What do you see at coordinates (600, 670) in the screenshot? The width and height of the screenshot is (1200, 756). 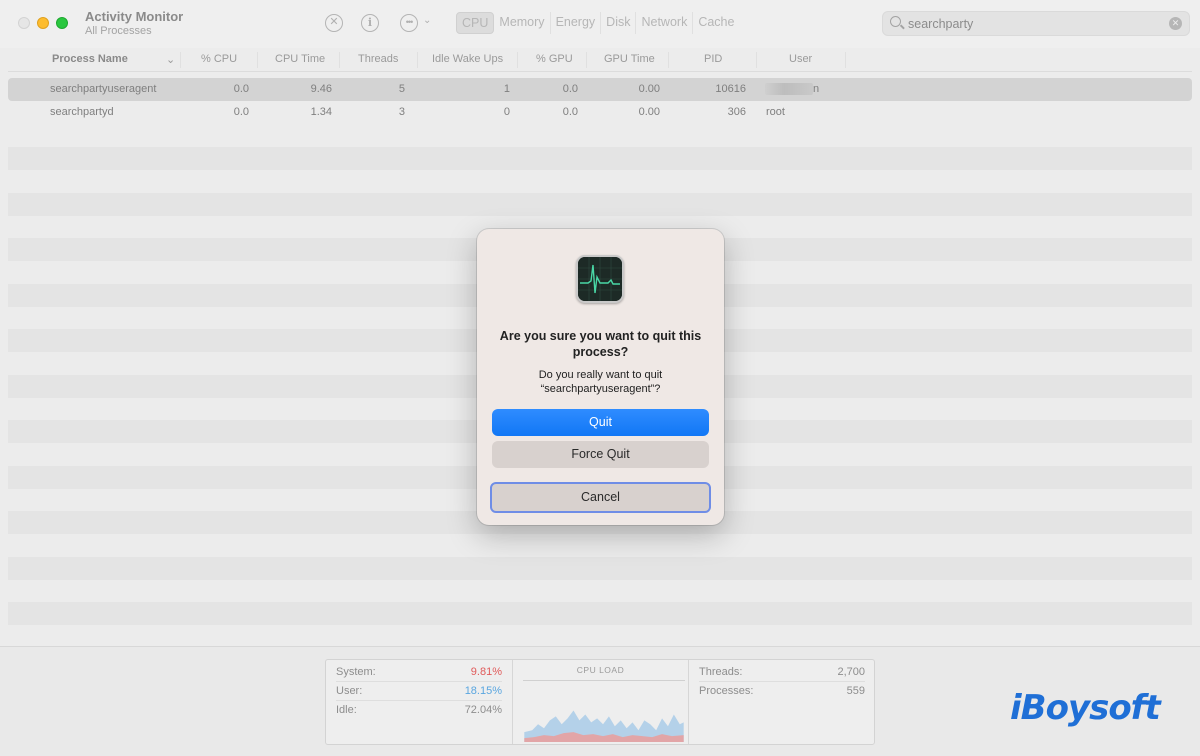 I see `cpu-load-title: CPU LOAD` at bounding box center [600, 670].